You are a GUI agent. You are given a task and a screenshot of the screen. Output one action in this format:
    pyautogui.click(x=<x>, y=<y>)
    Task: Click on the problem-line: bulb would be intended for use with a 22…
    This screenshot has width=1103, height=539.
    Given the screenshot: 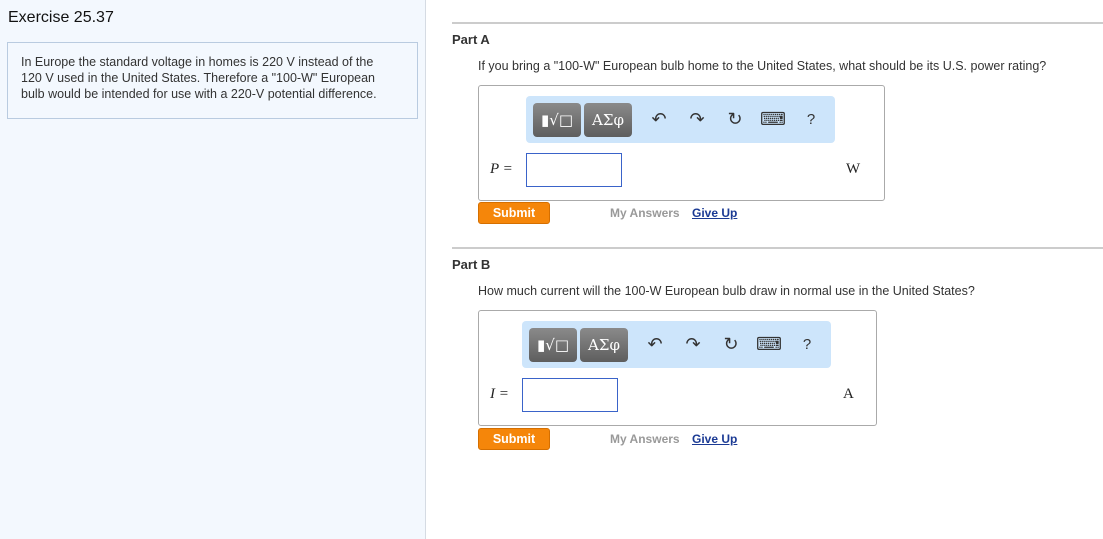 What is the action you would take?
    pyautogui.click(x=199, y=94)
    